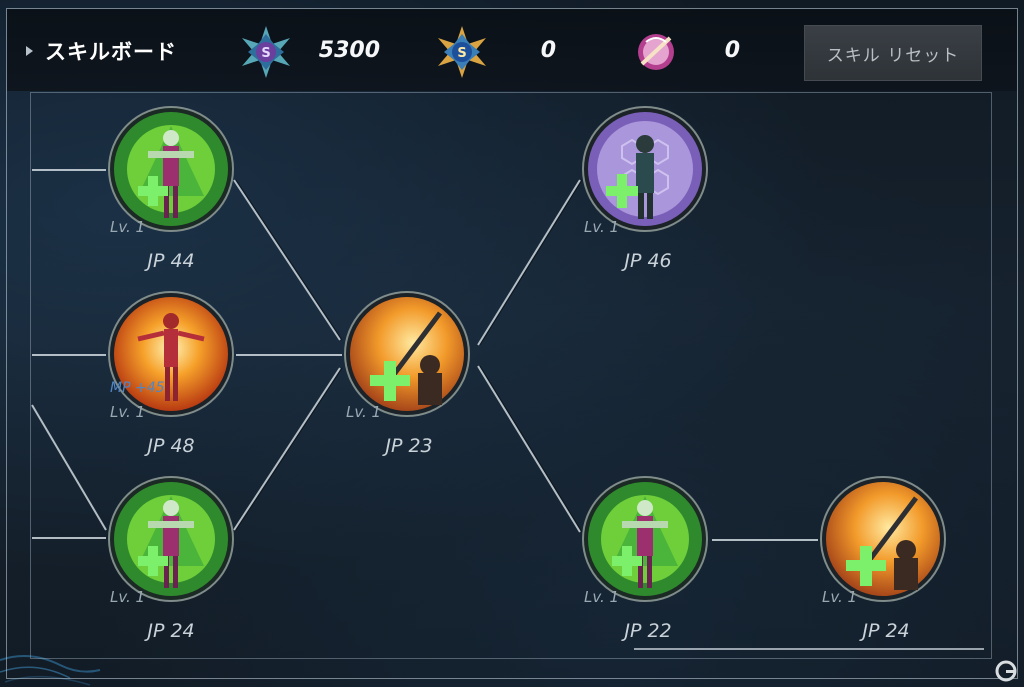 This screenshot has width=1024, height=687. What do you see at coordinates (648, 261) in the screenshot?
I see `skill-jp-cost: JP 46` at bounding box center [648, 261].